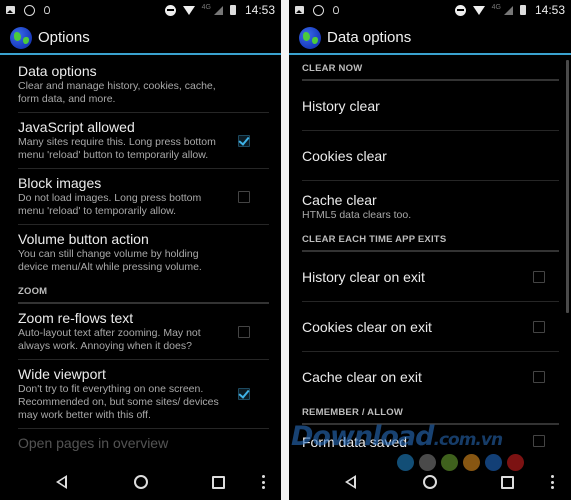  I want to click on pref-cookies-clear-on-exit: Cookies clear on exit, so click(430, 327).